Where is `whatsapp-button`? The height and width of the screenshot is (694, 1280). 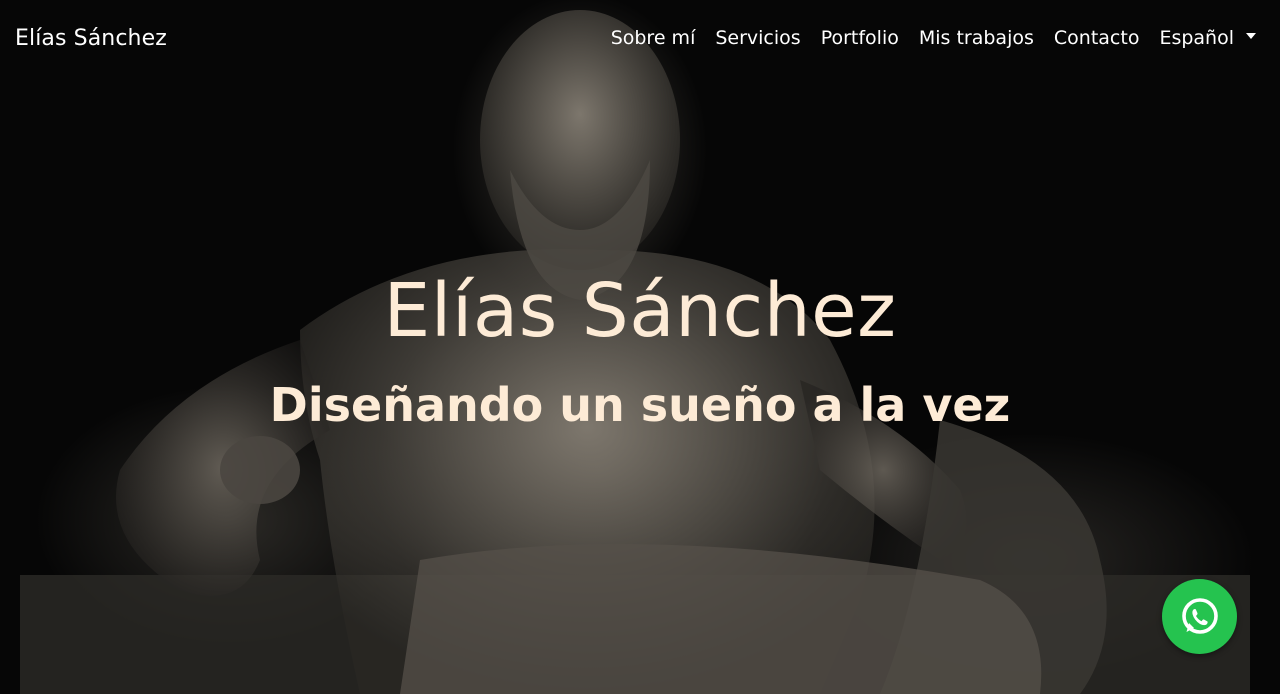 whatsapp-button is located at coordinates (1199, 616).